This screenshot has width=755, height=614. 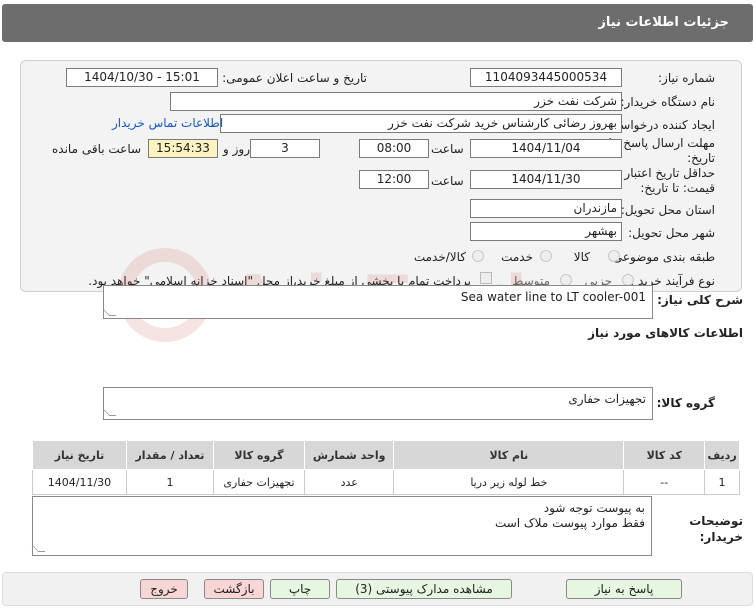 What do you see at coordinates (169, 482) in the screenshot?
I see `cell-qty: 1` at bounding box center [169, 482].